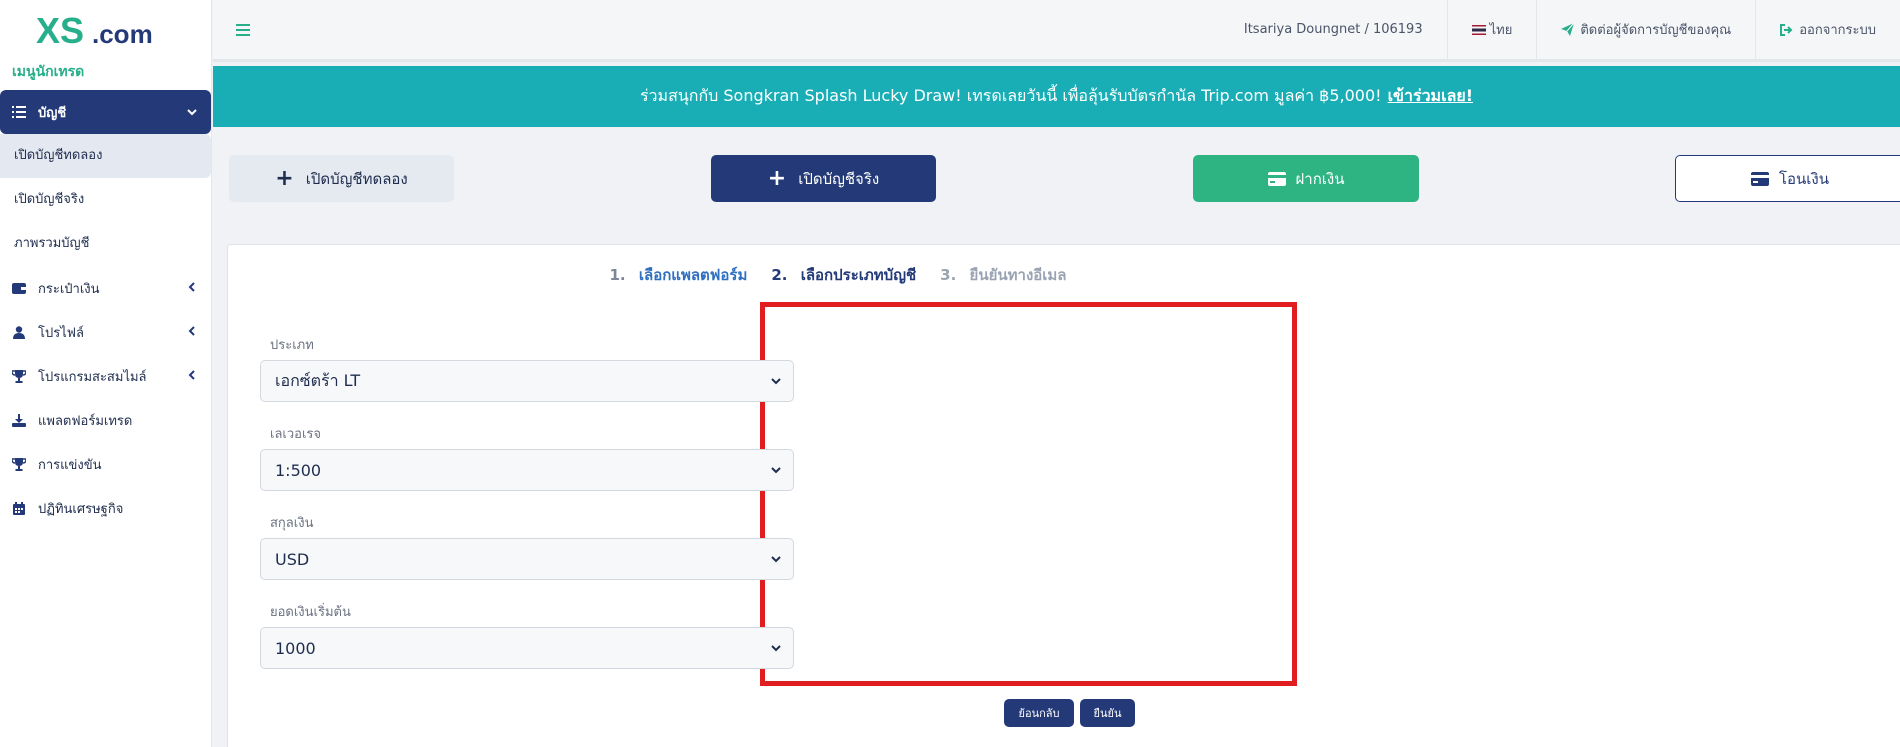 The height and width of the screenshot is (747, 1900). I want to click on step-choose-account-type: 2. เลือกประเภทบัญชี, so click(843, 275).